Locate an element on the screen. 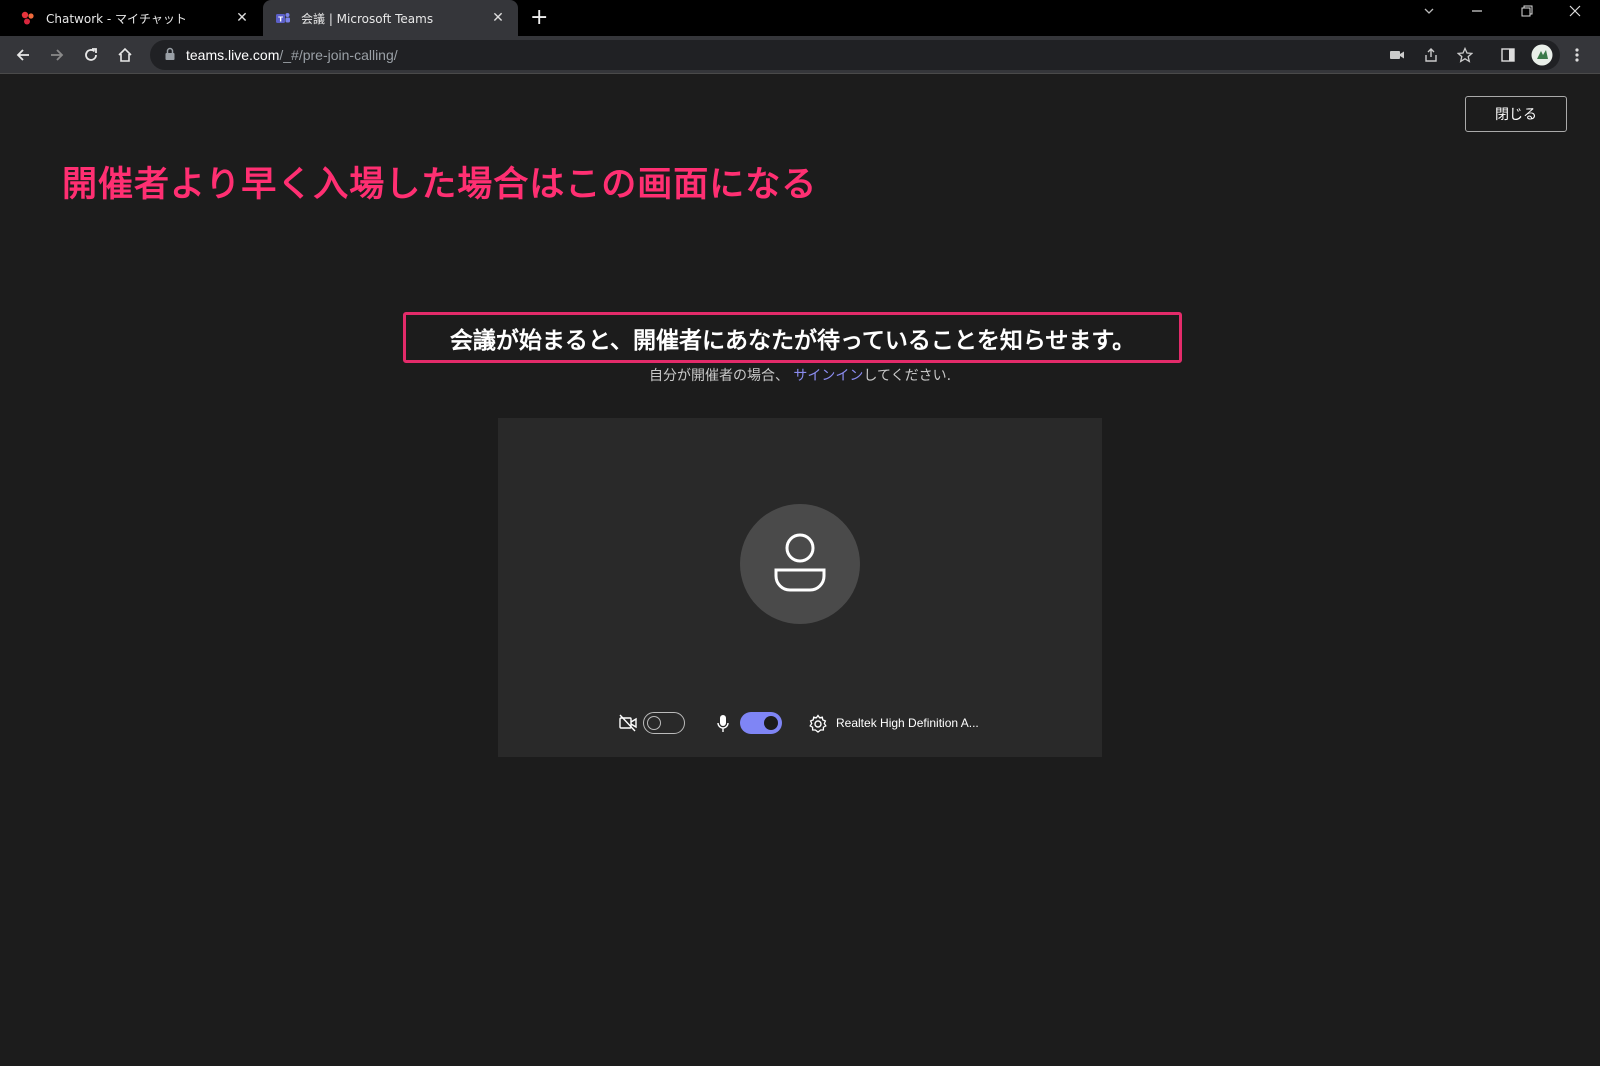  signin-hint-prefix: 自分が開催者の場合、 is located at coordinates (718, 376).